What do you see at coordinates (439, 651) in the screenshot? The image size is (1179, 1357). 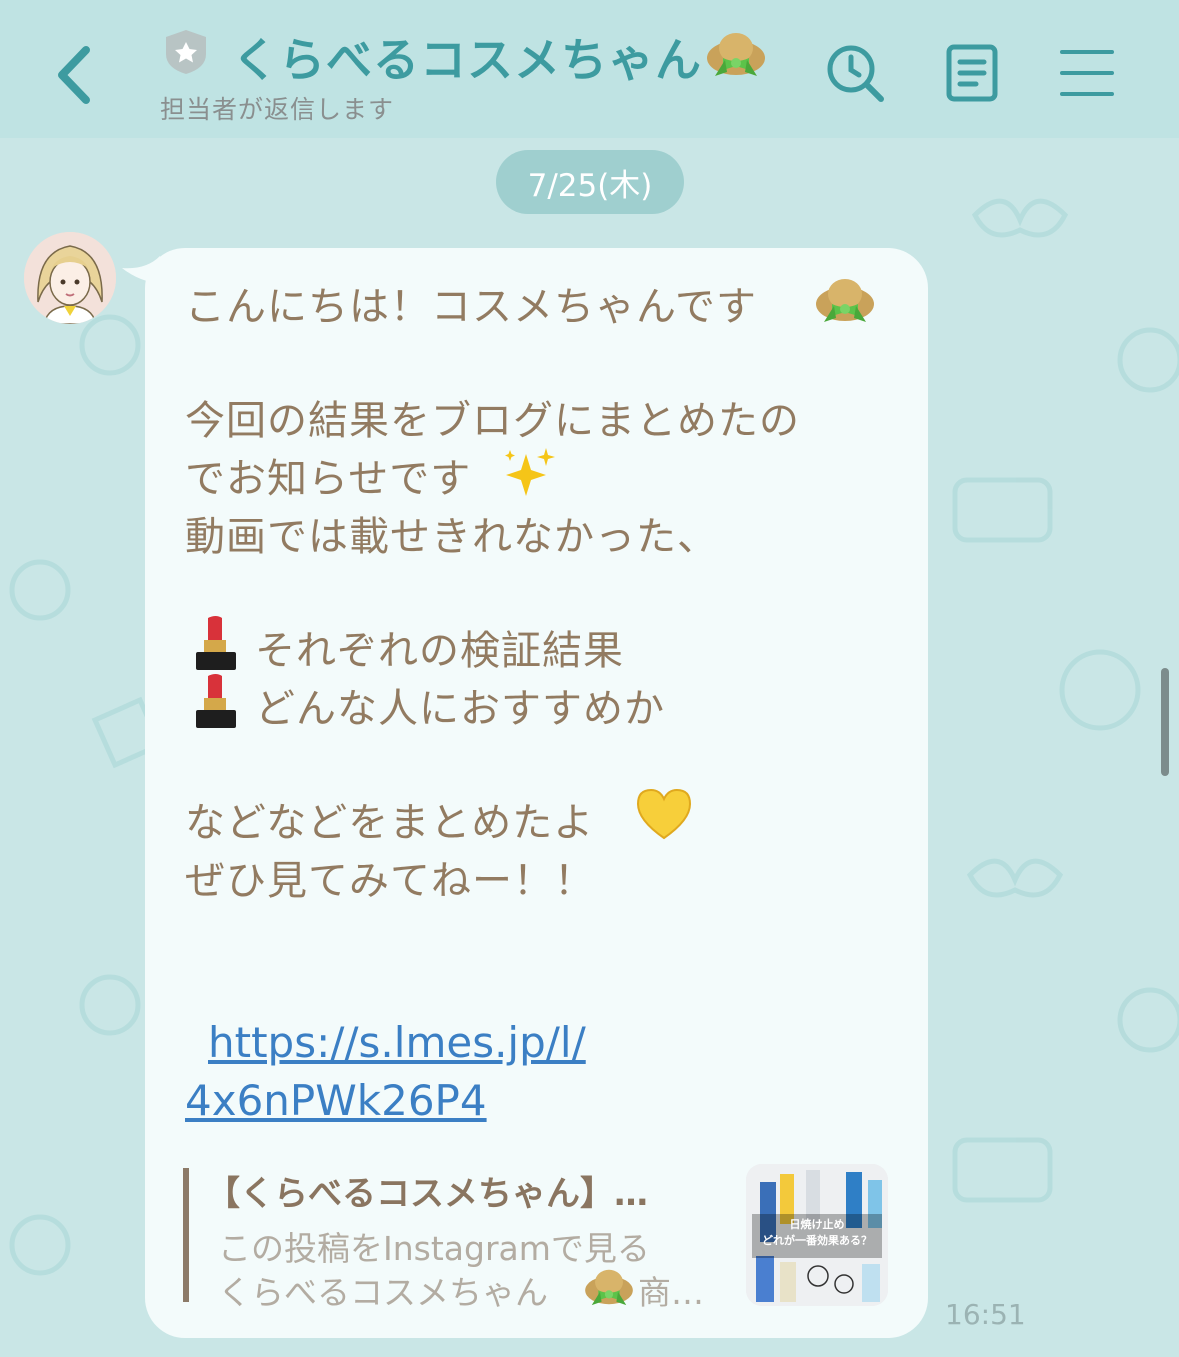 I see `message-line: それぞれの検証結果` at bounding box center [439, 651].